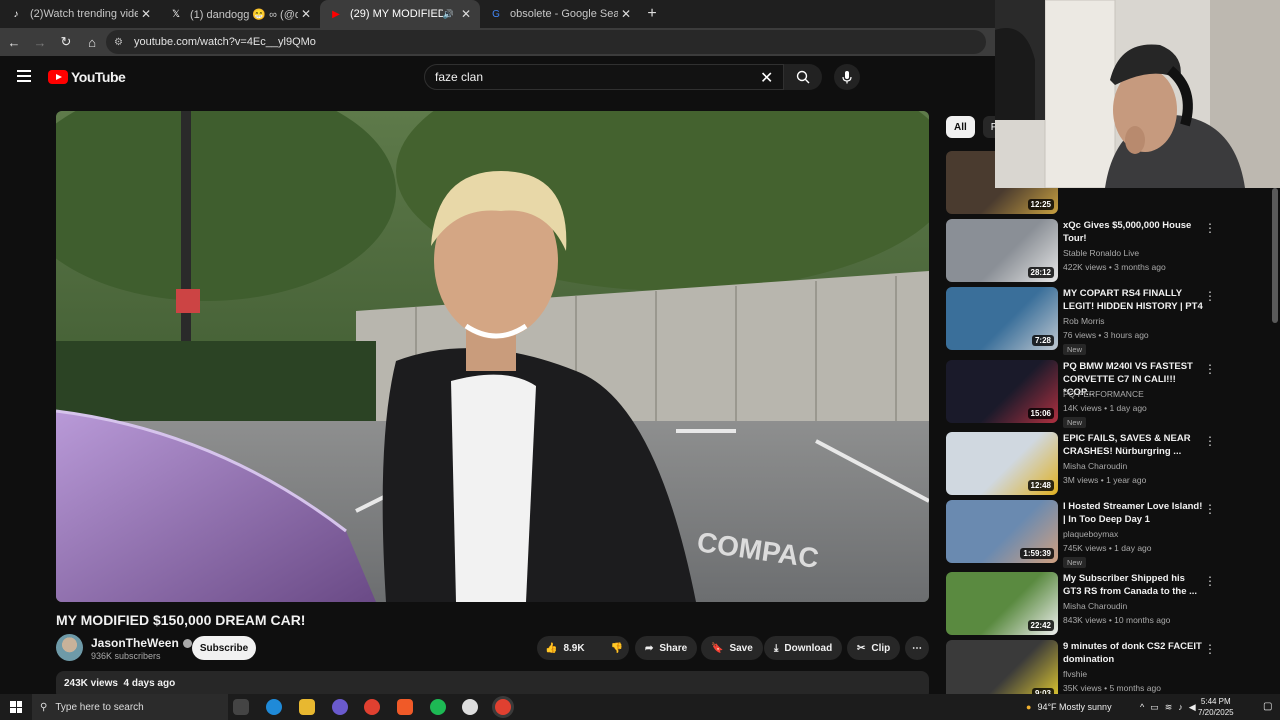 Image resolution: width=1280 pixels, height=720 pixels. I want to click on obs-icon, so click(470, 707).